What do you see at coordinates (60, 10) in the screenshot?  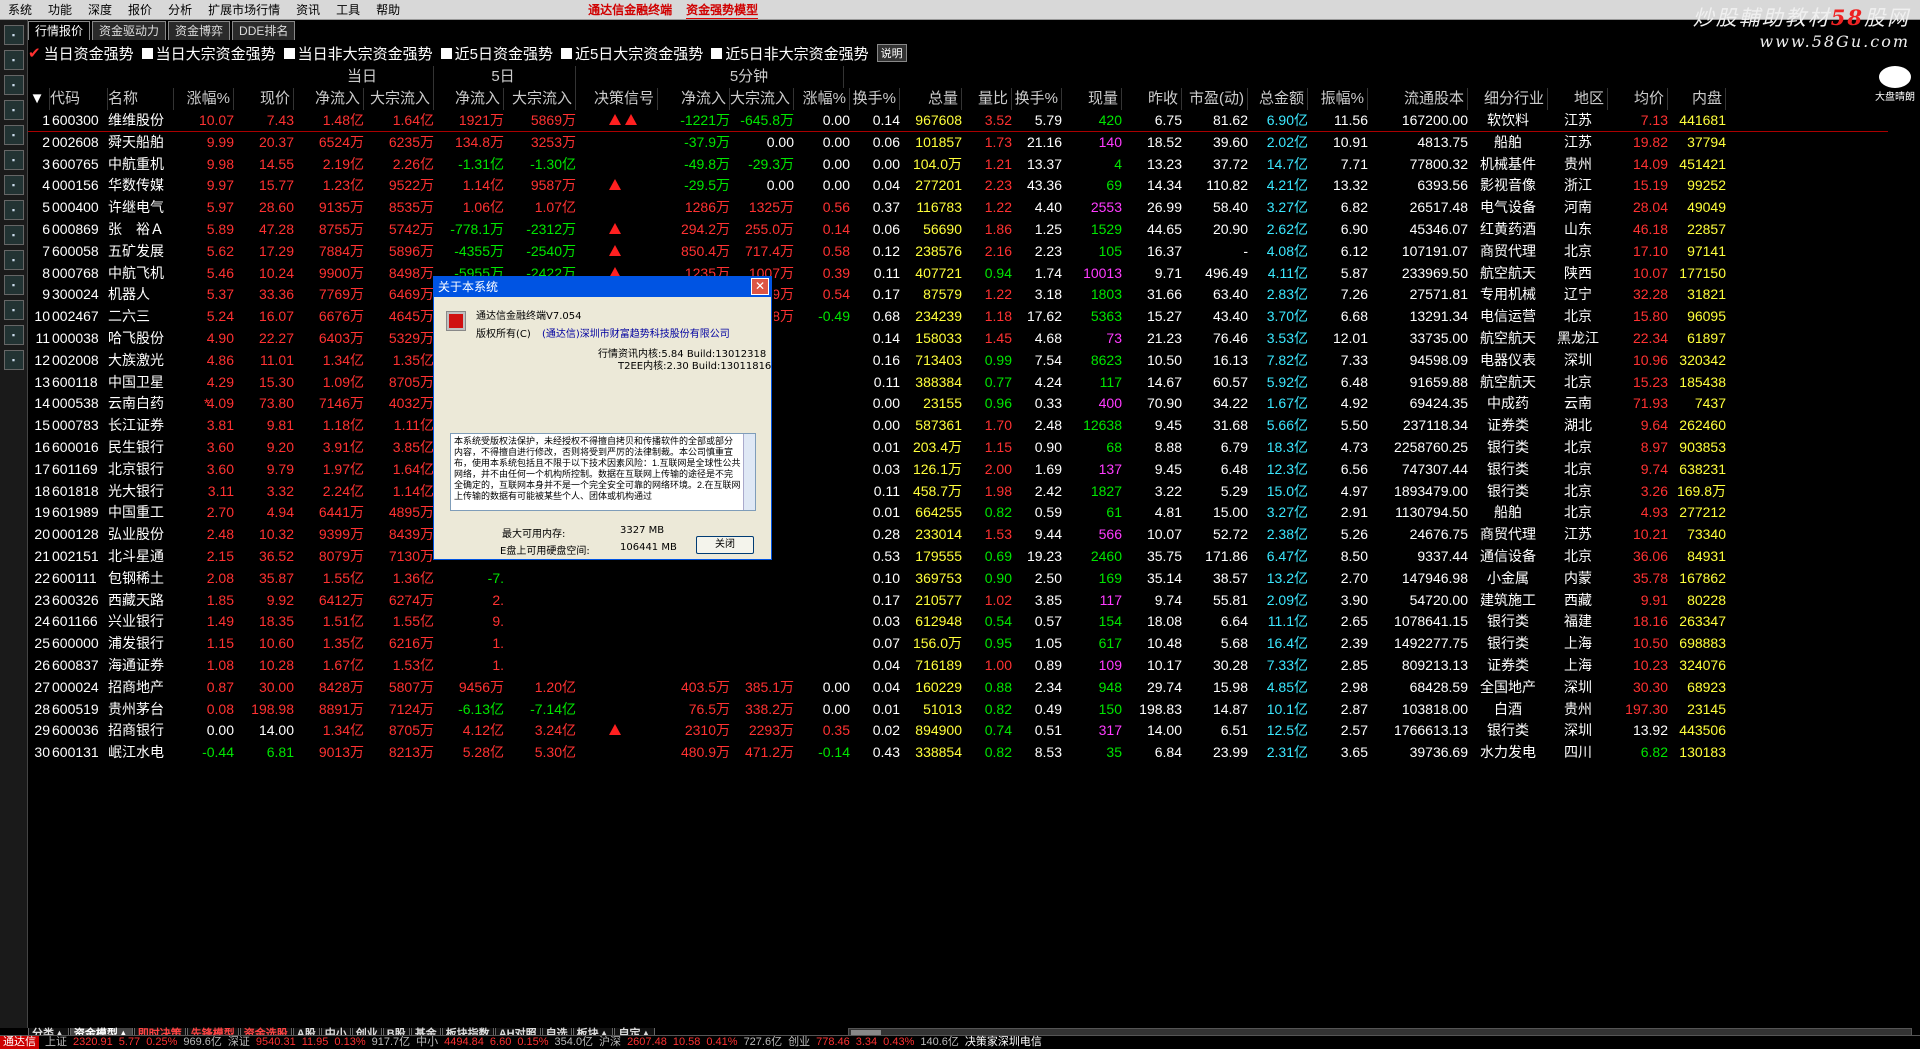 I see `menu-item: 功能` at bounding box center [60, 10].